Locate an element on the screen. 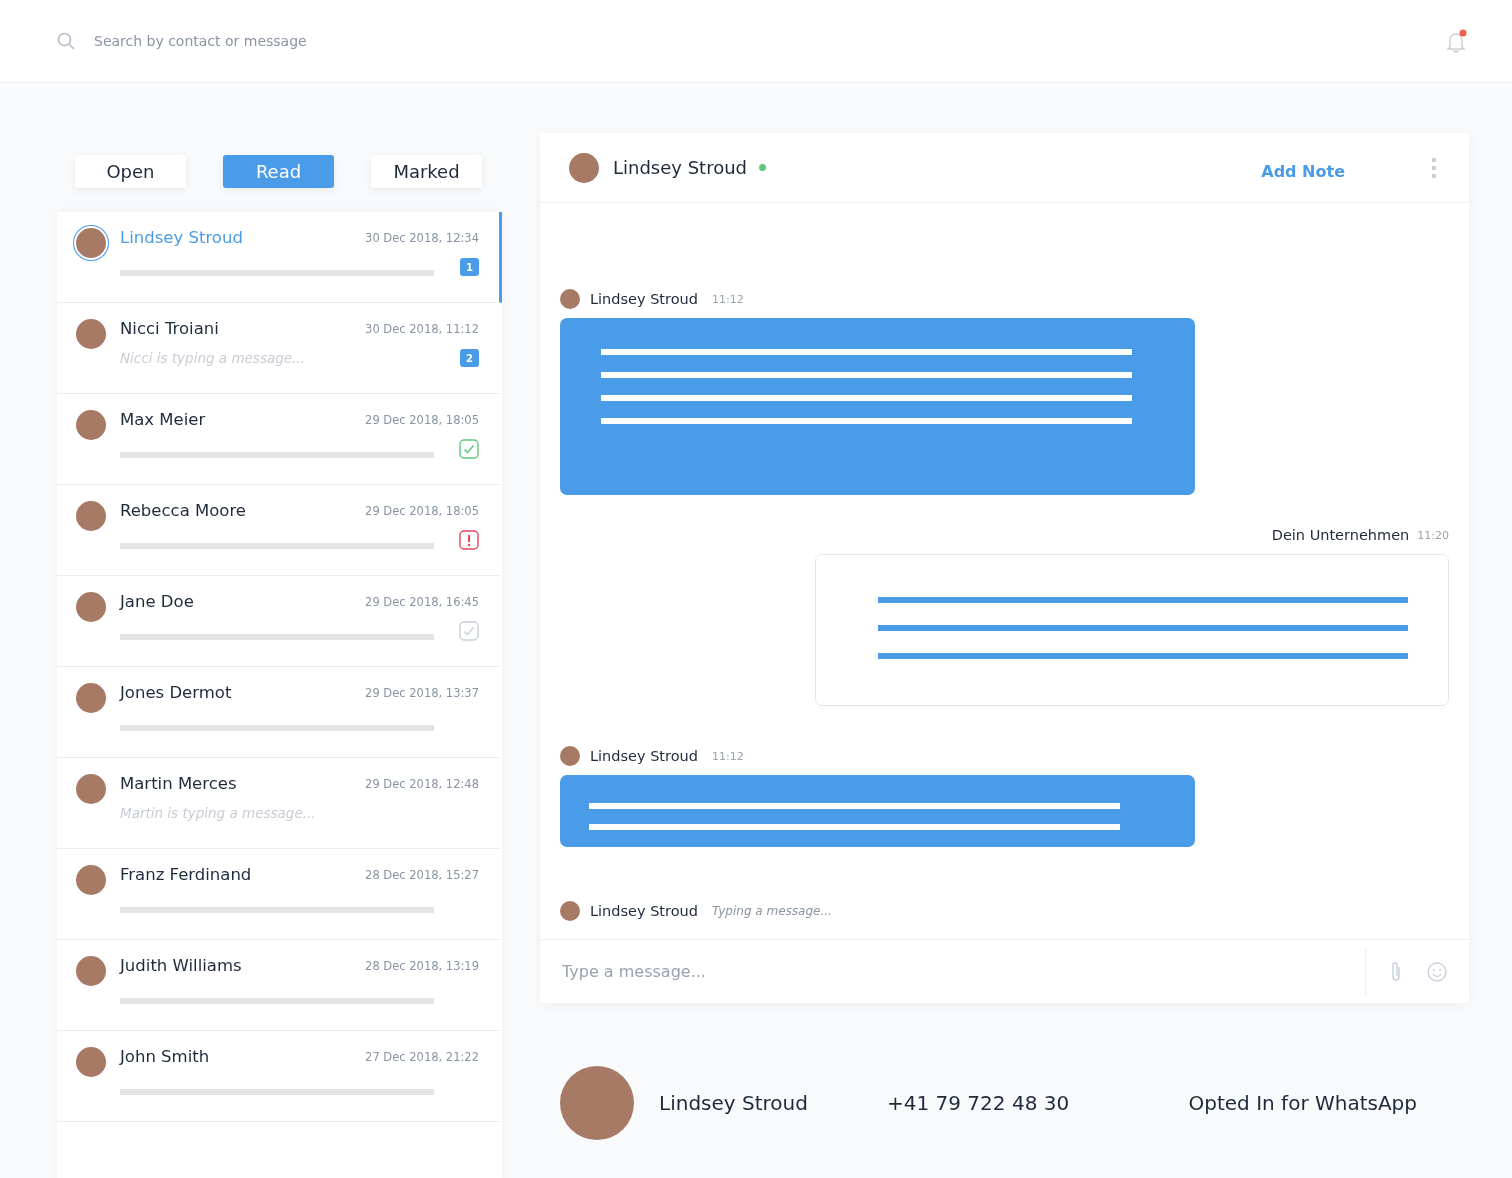 Image resolution: width=1512 pixels, height=1178 pixels. conversation-item: Jane Doe 29 Dec 2018, 16:45 is located at coordinates (279, 621).